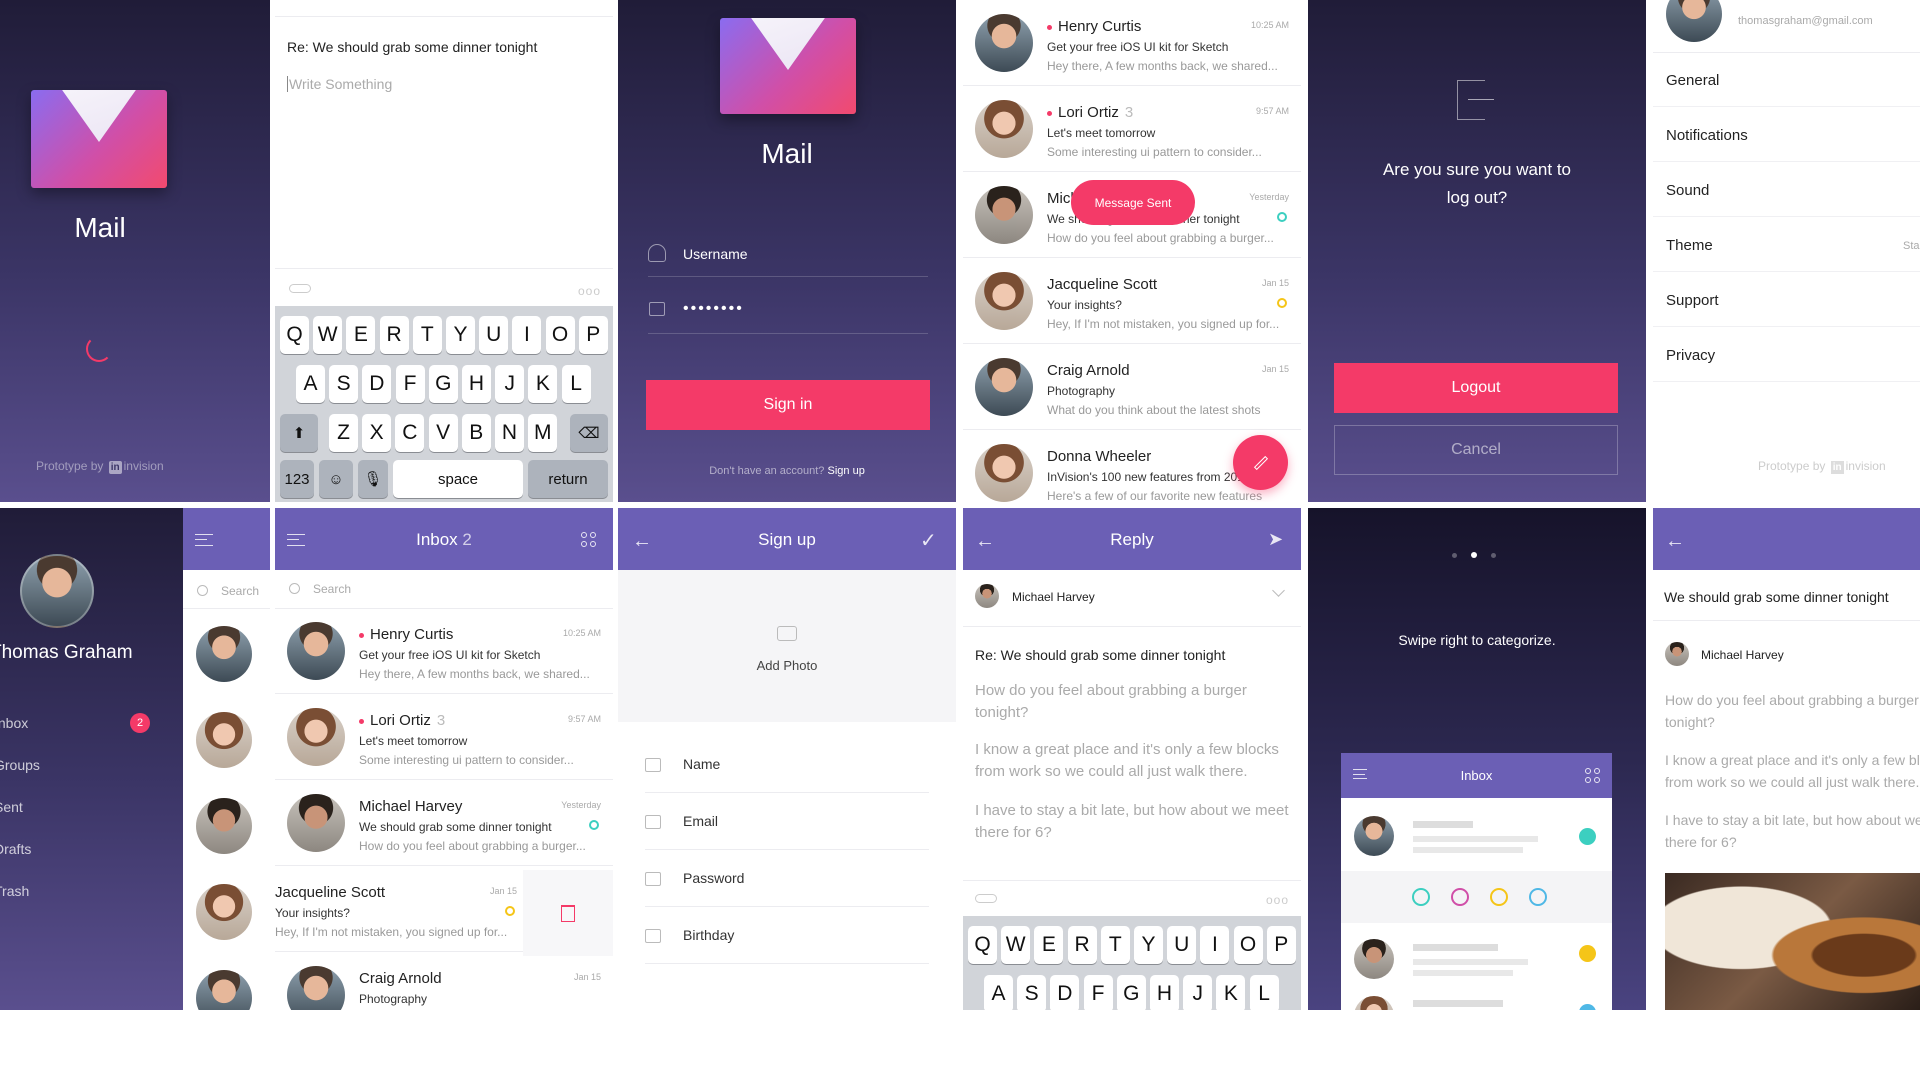 The width and height of the screenshot is (1920, 1080). Describe the element at coordinates (787, 646) in the screenshot. I see `add-photo-area: Add Photo` at that location.